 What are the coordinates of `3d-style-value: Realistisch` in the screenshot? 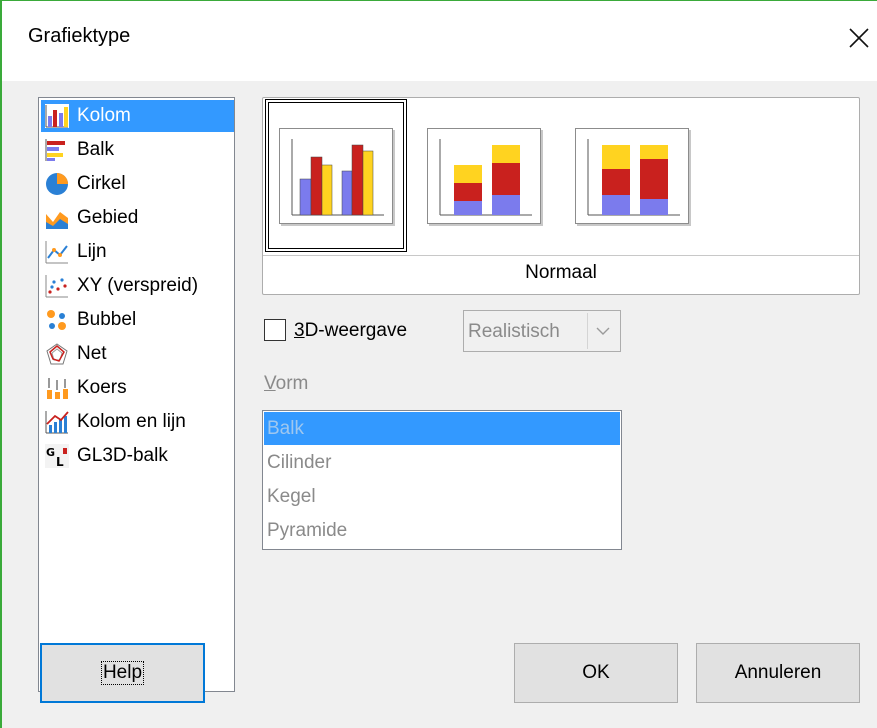 It's located at (514, 331).